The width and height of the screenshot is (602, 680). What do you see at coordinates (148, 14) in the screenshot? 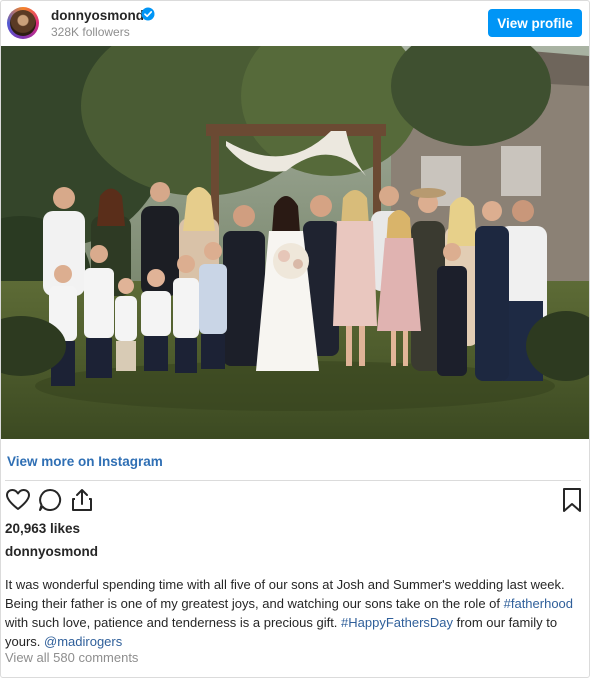
I see `verified-badge-icon` at bounding box center [148, 14].